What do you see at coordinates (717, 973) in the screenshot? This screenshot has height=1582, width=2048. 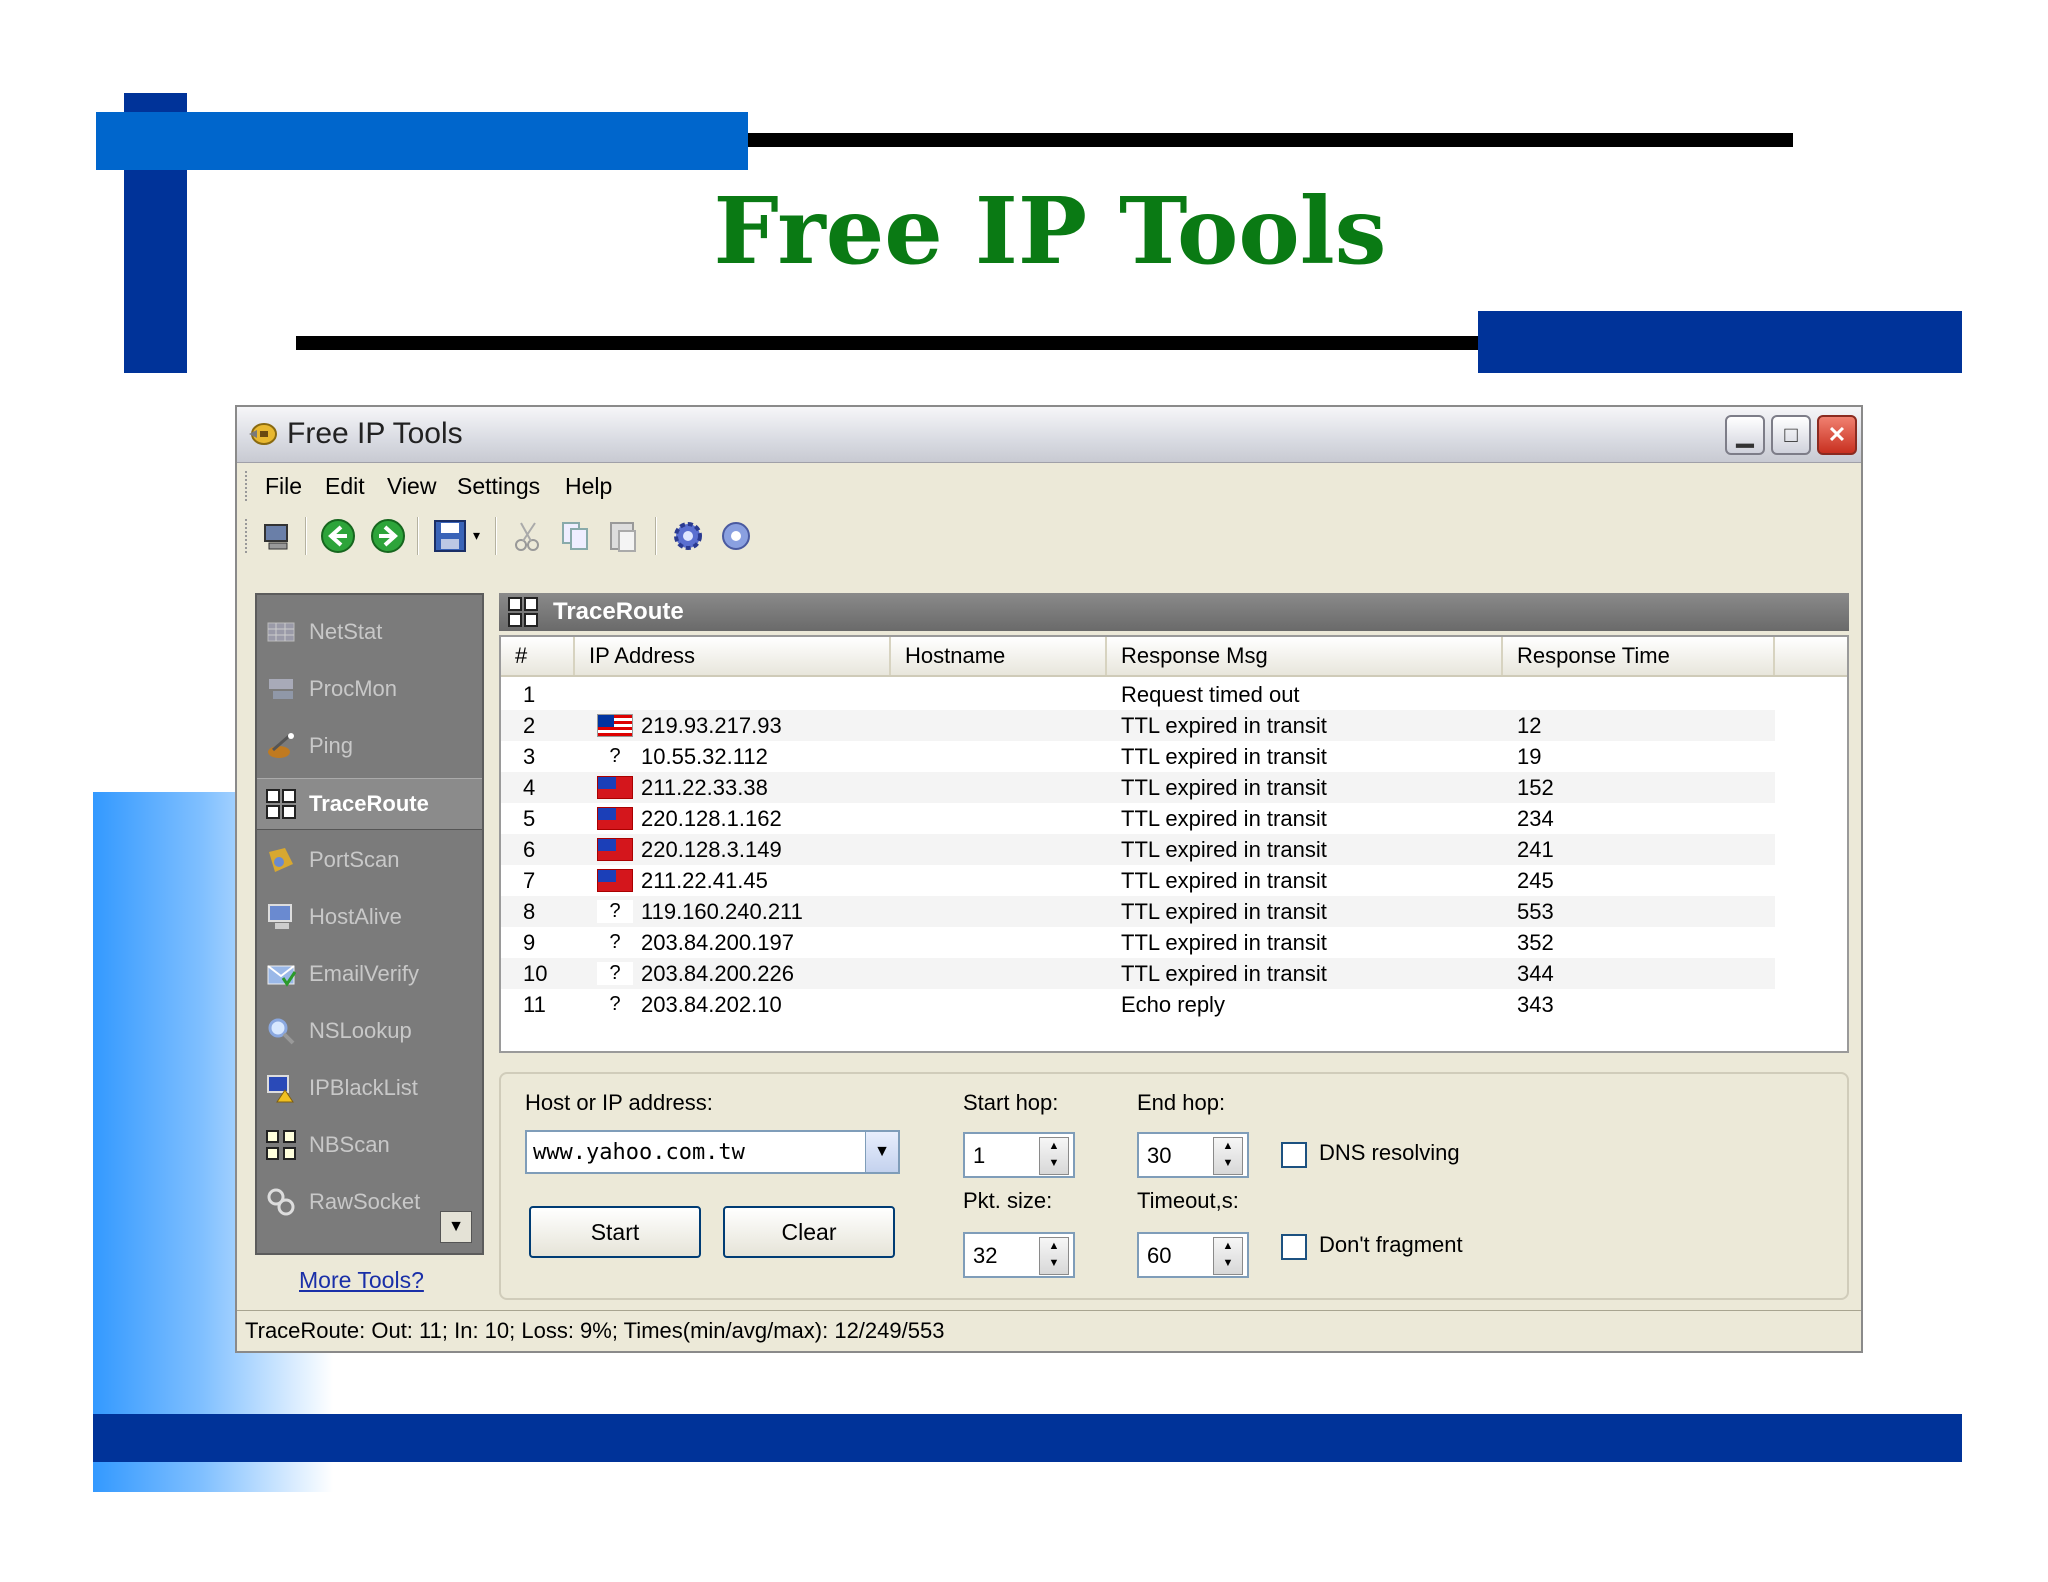 I see `cell-ip-address: 203.84.200.226` at bounding box center [717, 973].